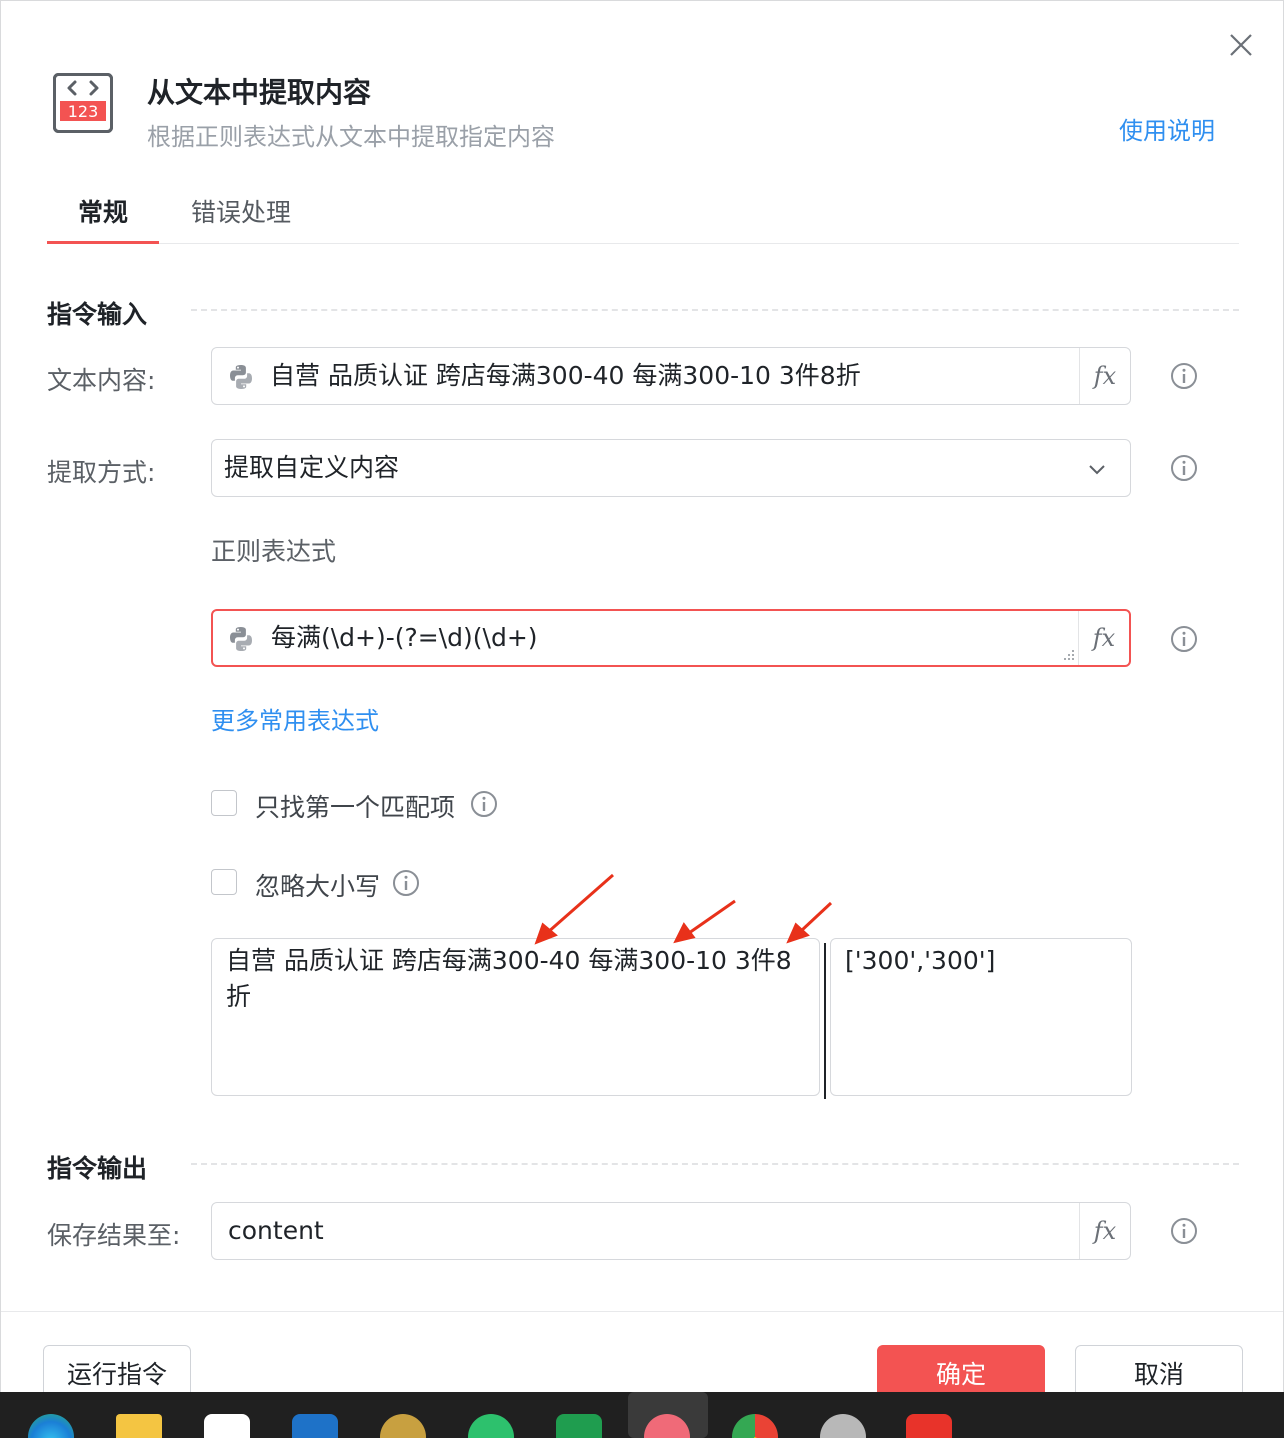 The height and width of the screenshot is (1438, 1284). Describe the element at coordinates (117, 1368) in the screenshot. I see `run-command-button: 运行指令` at that location.